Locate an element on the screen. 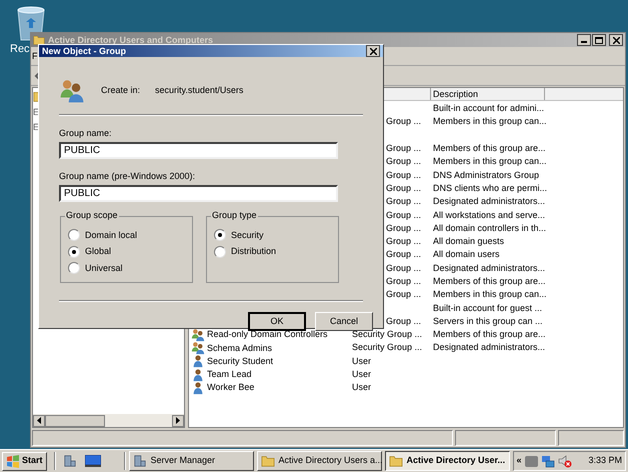 Image resolution: width=628 pixels, height=472 pixels. horizontal-scrollbar is located at coordinates (108, 420).